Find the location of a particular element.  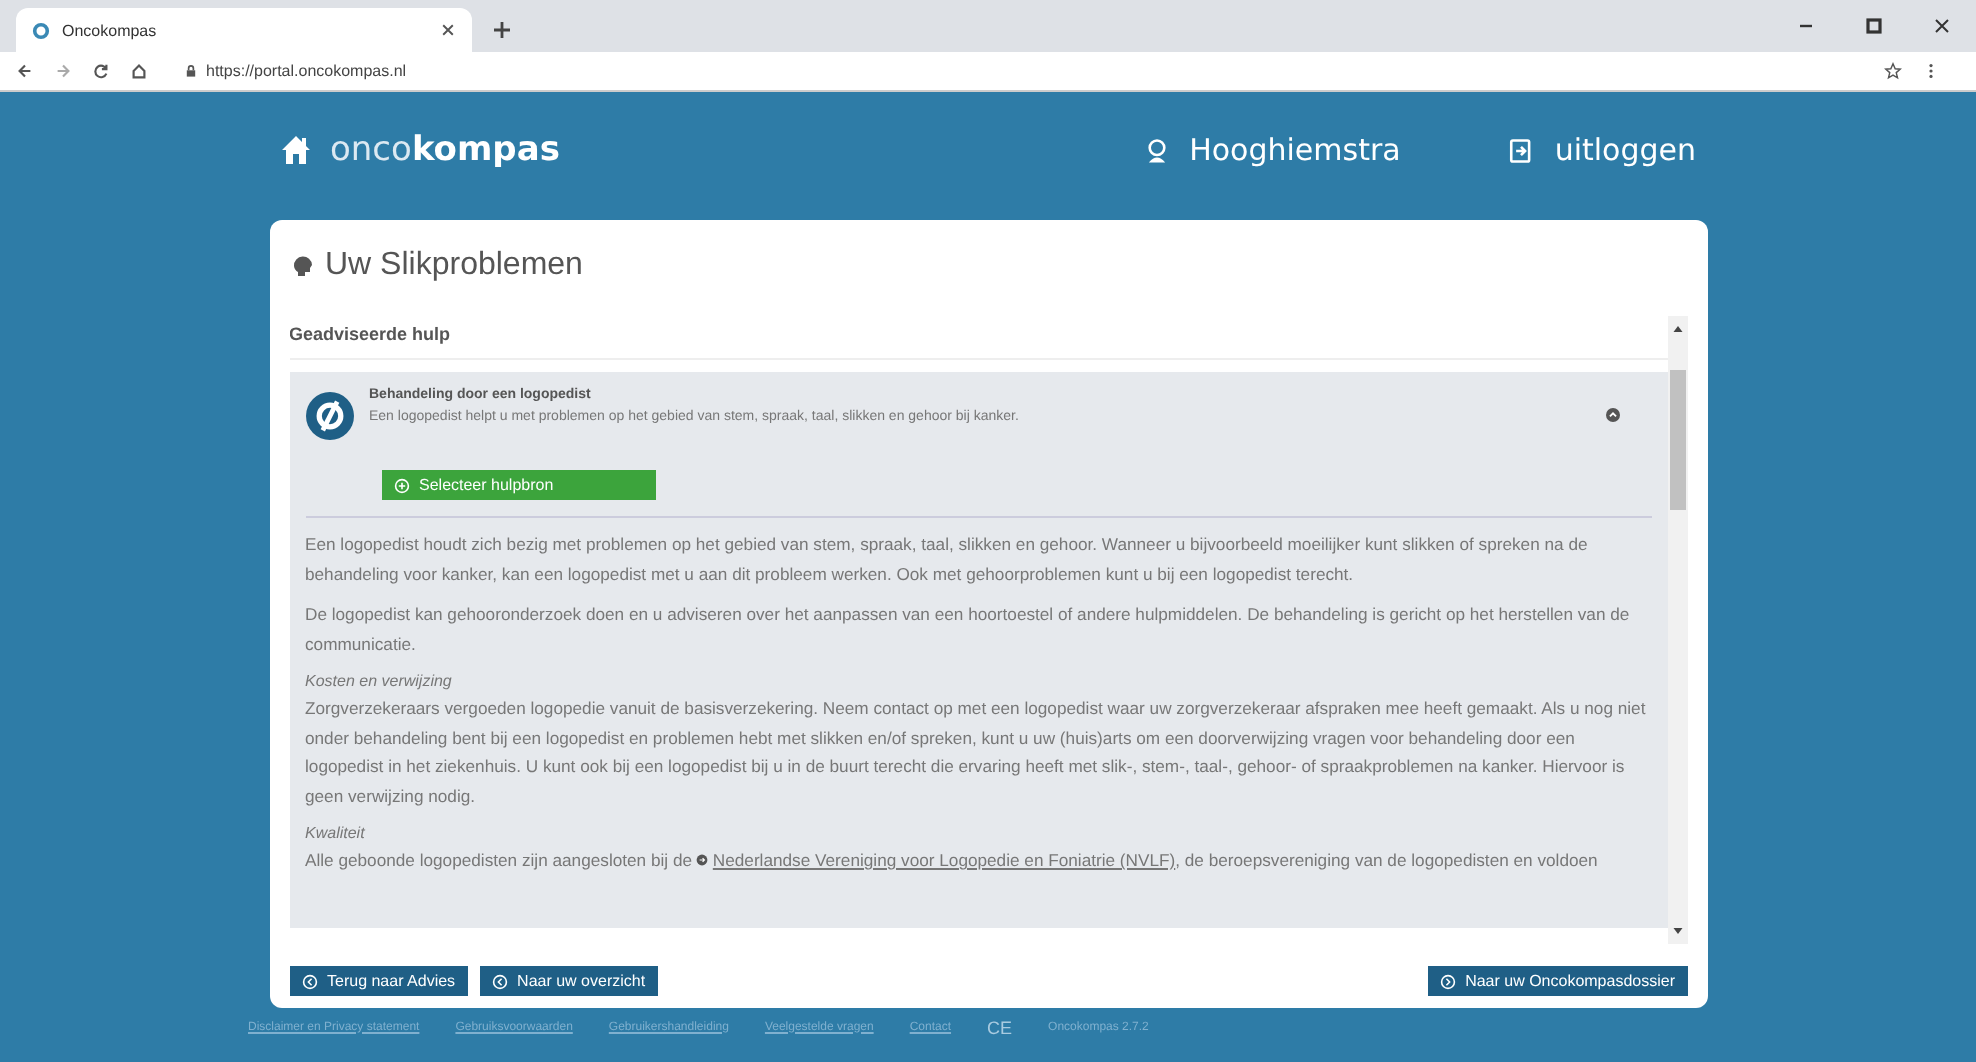

maximize-icon is located at coordinates (1874, 26).